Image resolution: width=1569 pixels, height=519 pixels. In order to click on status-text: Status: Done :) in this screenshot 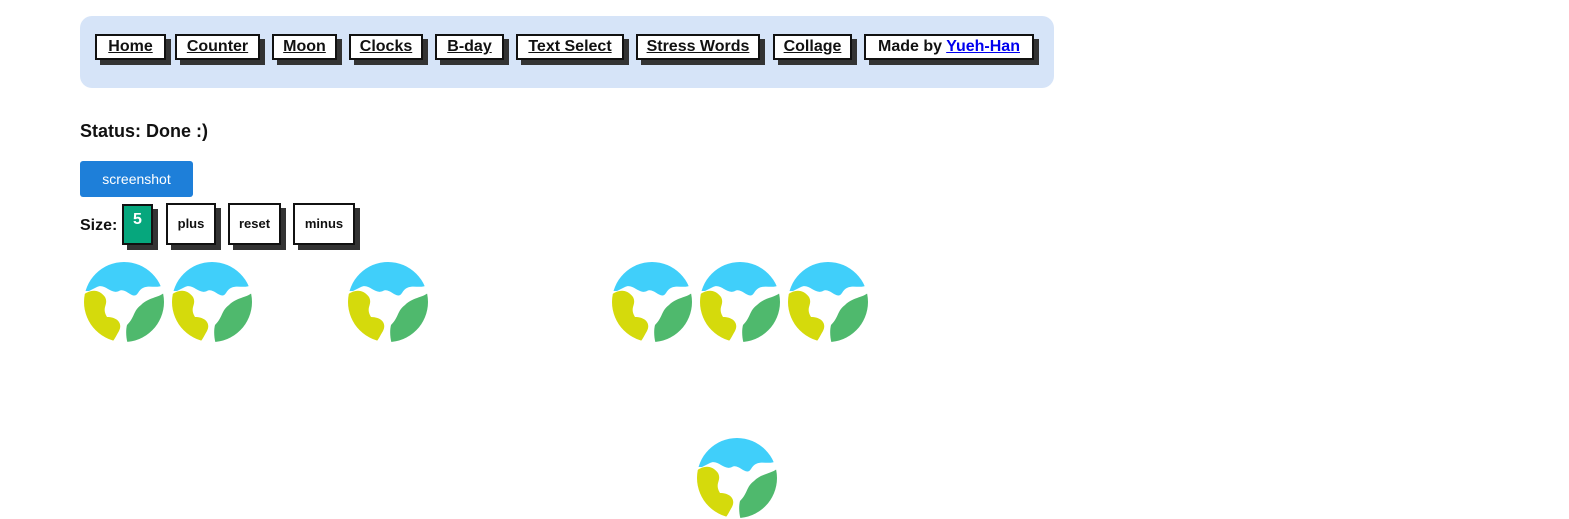, I will do `click(144, 131)`.